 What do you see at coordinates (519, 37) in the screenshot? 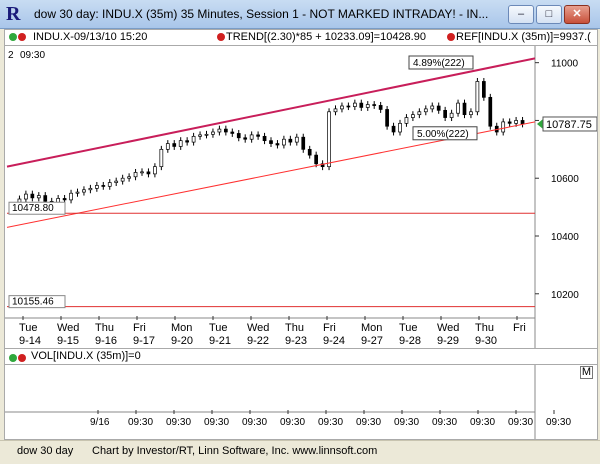
I see `ref-indicator: REF[INDU.X (35m)]=9937.(` at bounding box center [519, 37].